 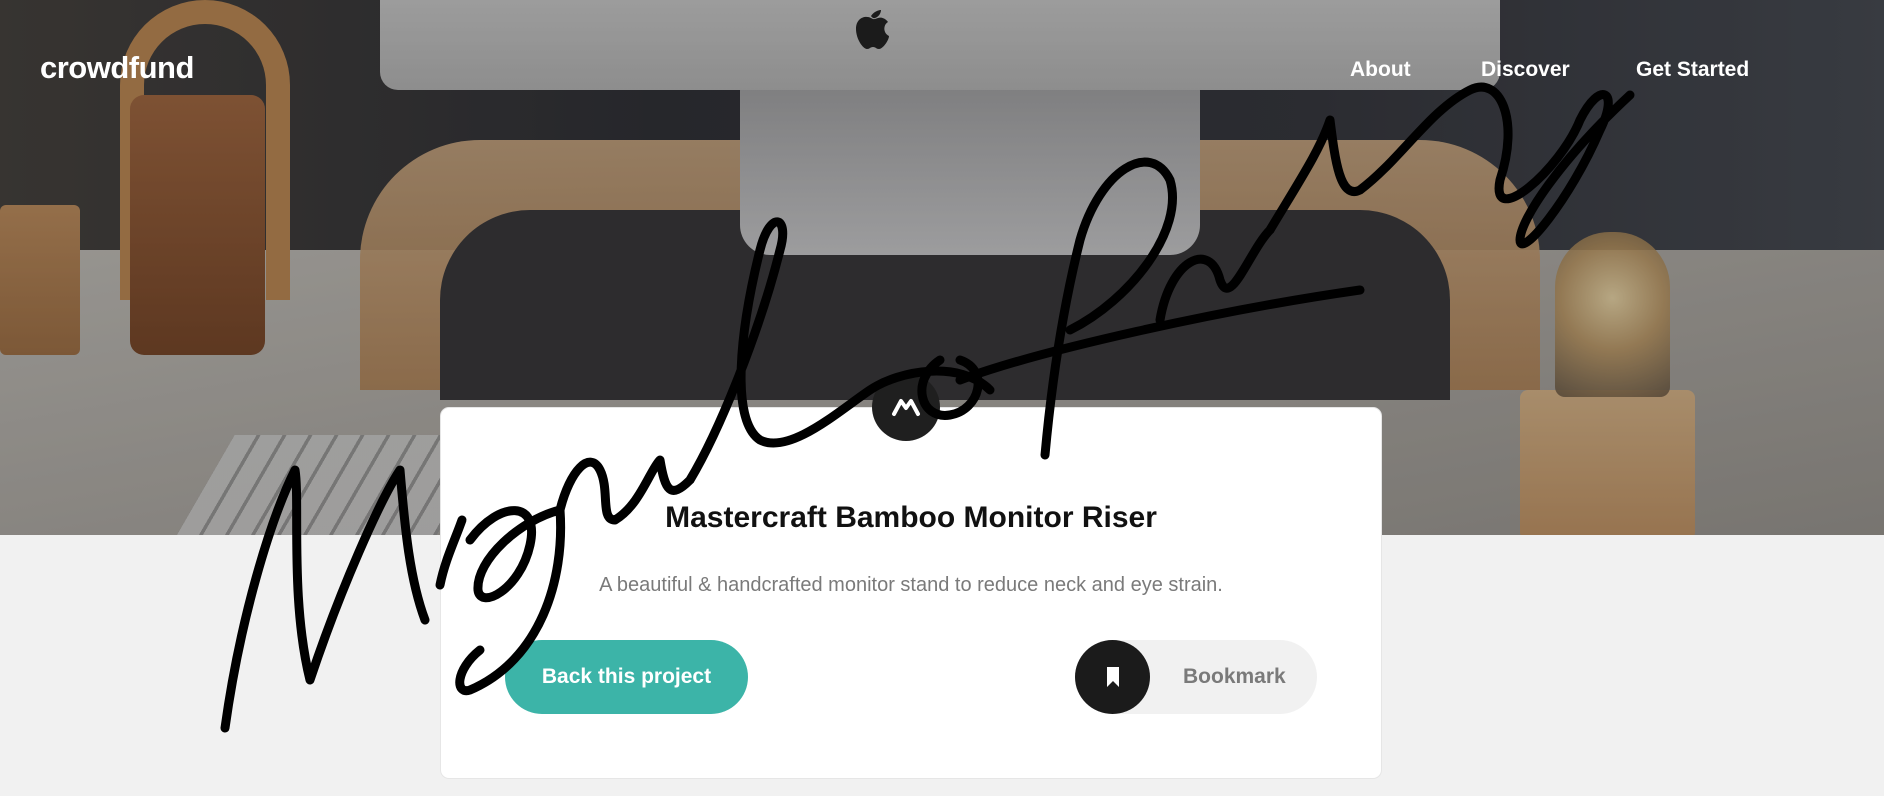 I want to click on project-title: Mastercraft Bamboo Monitor Riser, so click(x=911, y=517).